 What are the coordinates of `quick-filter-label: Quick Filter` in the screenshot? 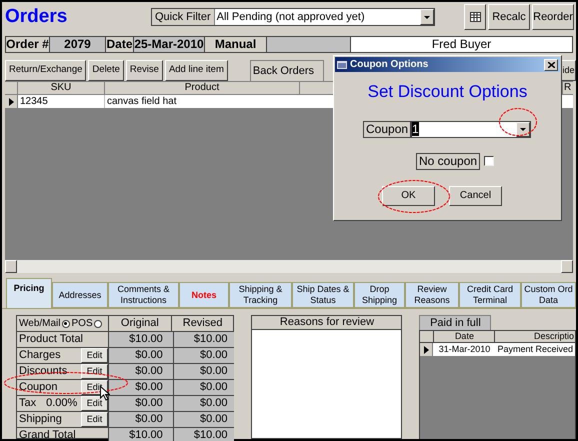 It's located at (183, 17).